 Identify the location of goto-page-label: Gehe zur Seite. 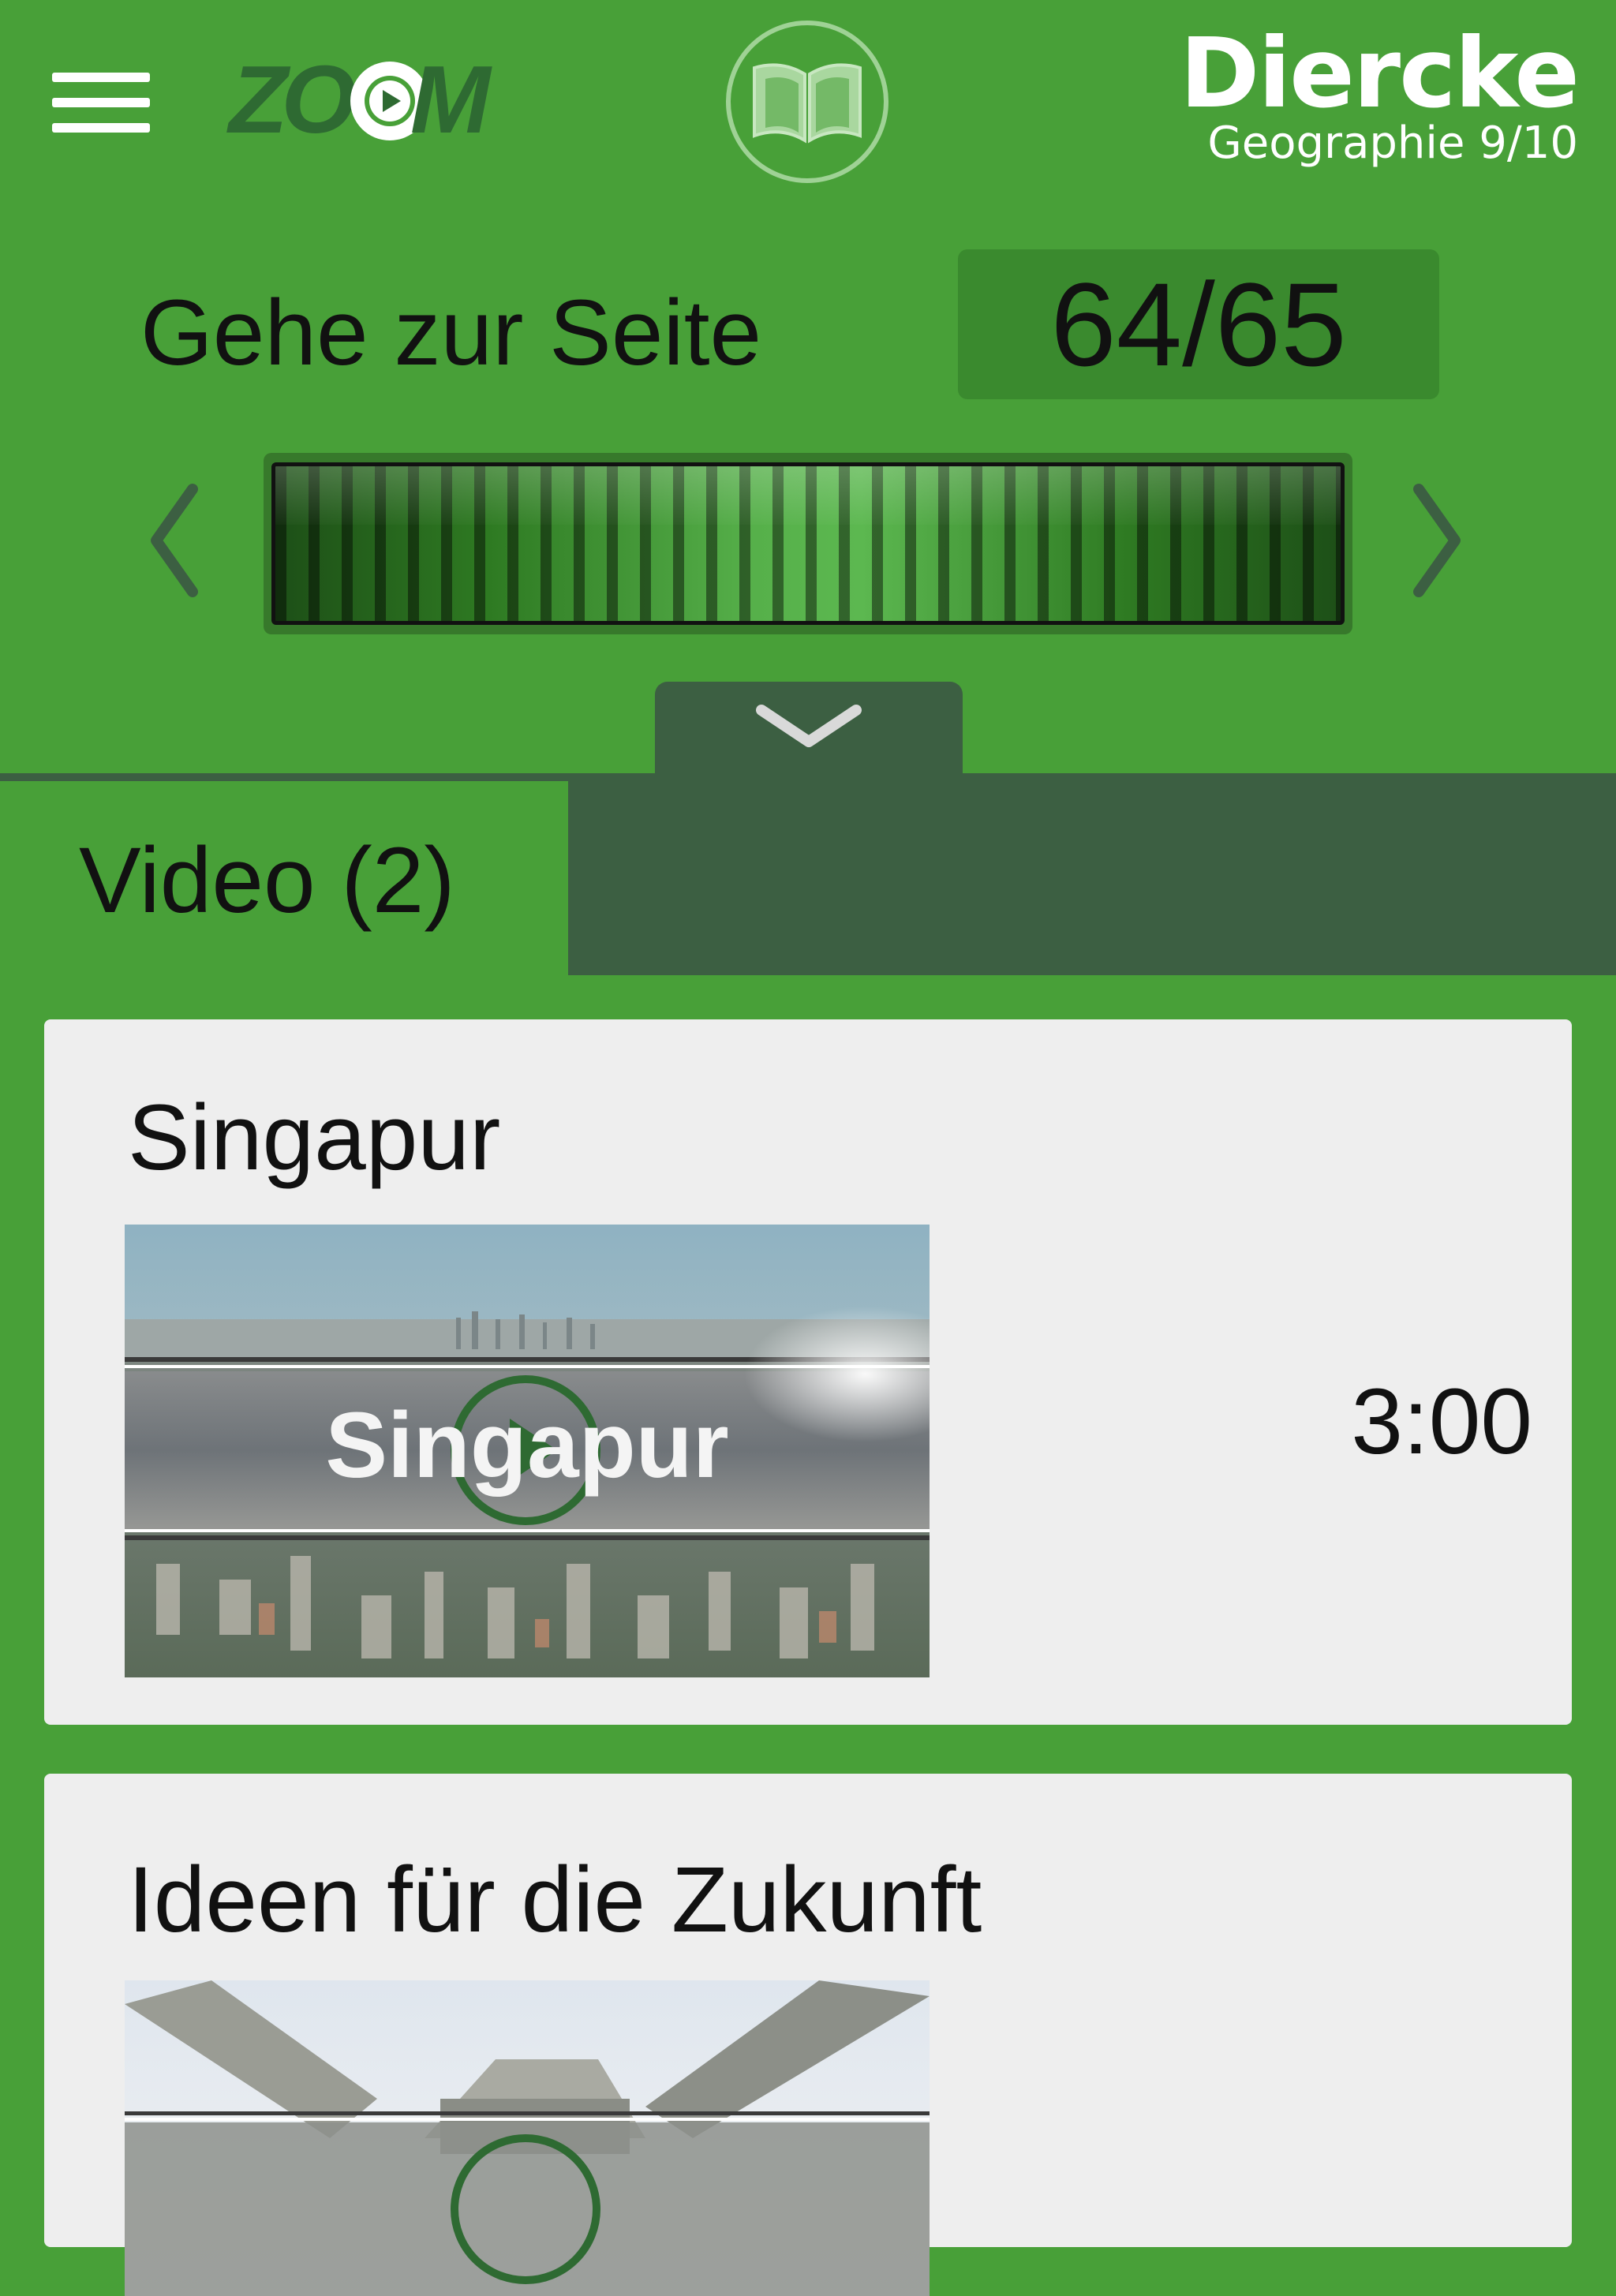
(451, 333).